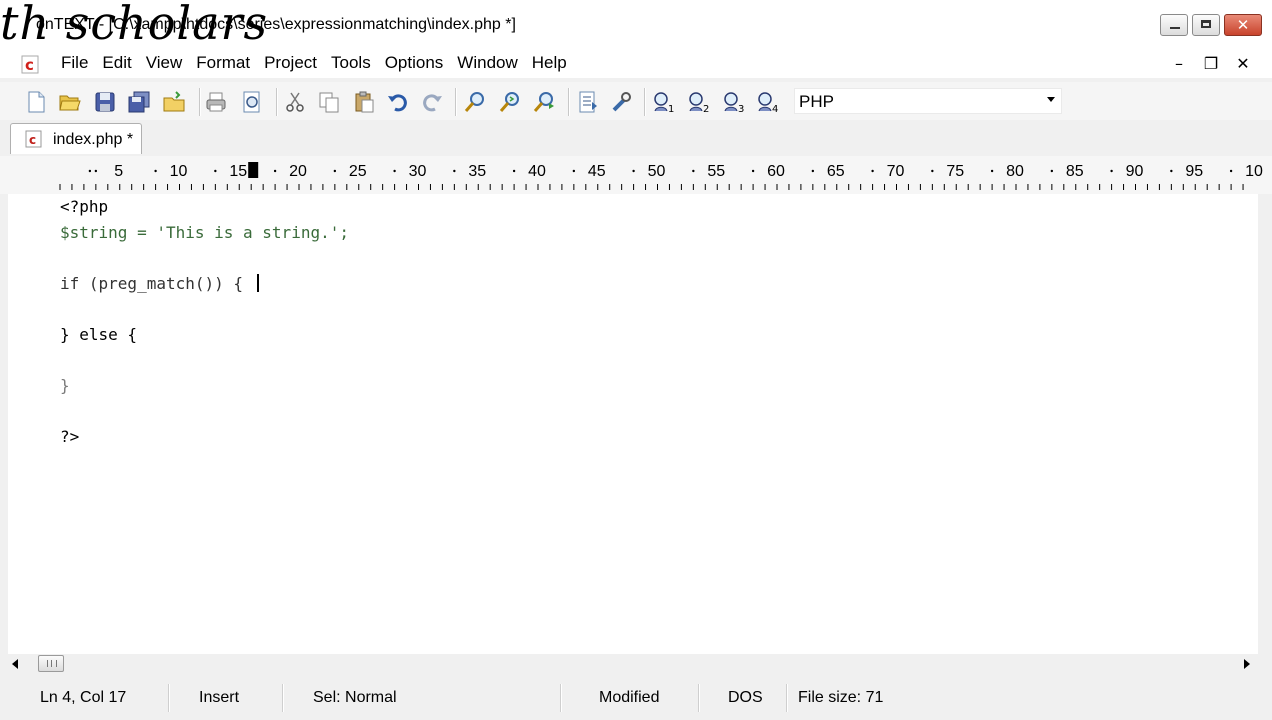  I want to click on code-line: if (preg_match()) {, so click(204, 284).